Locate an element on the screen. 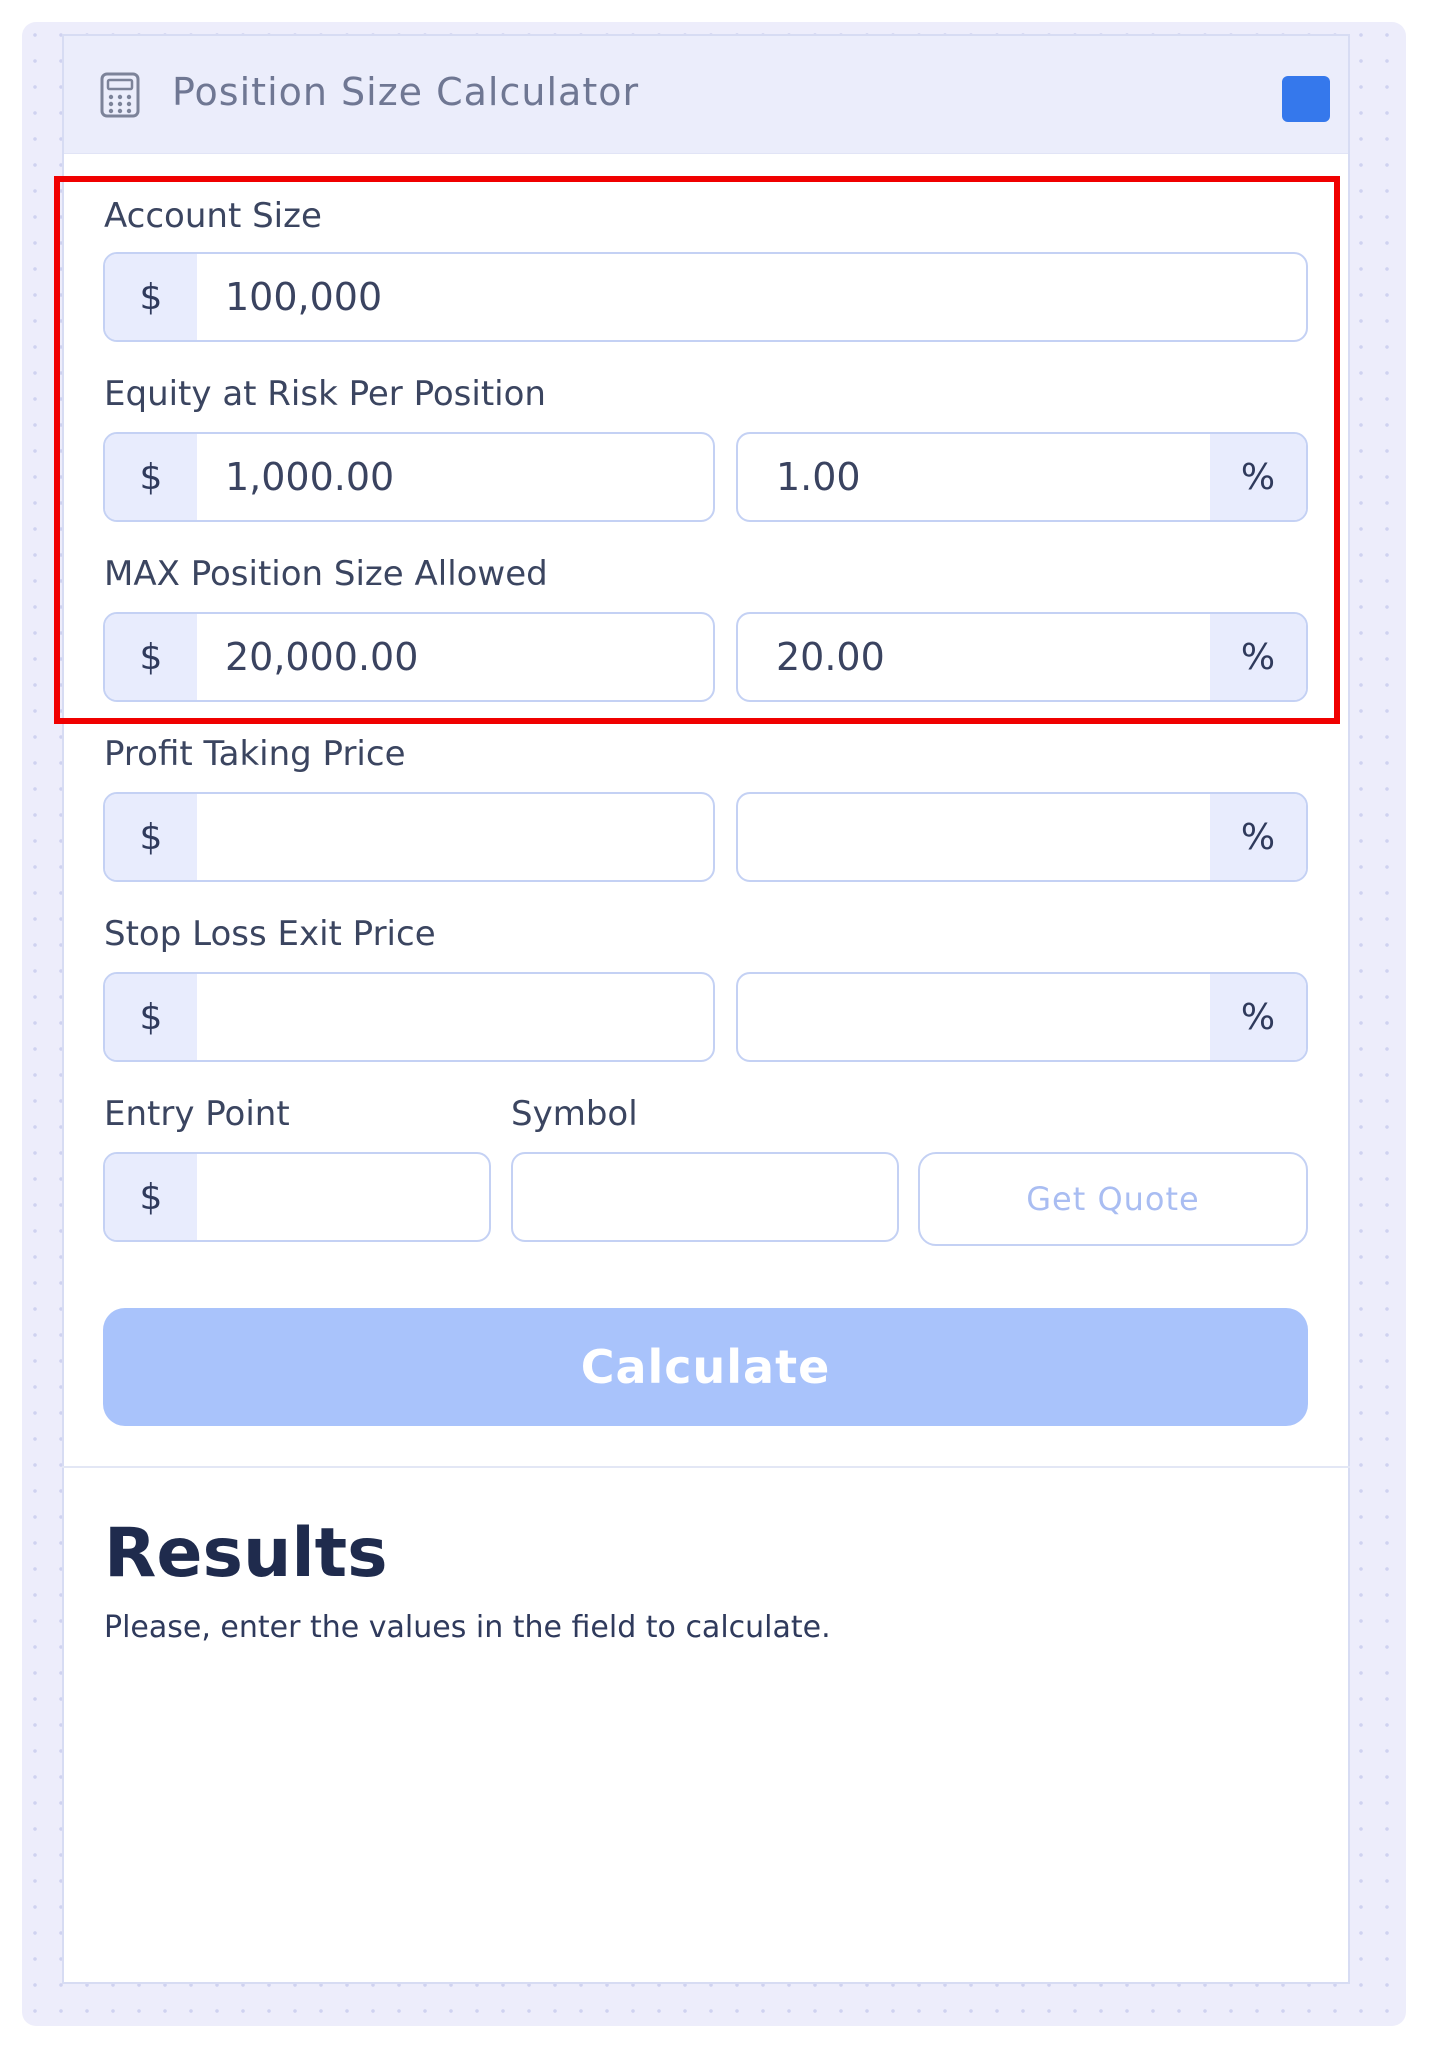 This screenshot has height=2048, width=1429. equity-at-risk-amount-field: $ 1,000.00 is located at coordinates (409, 477).